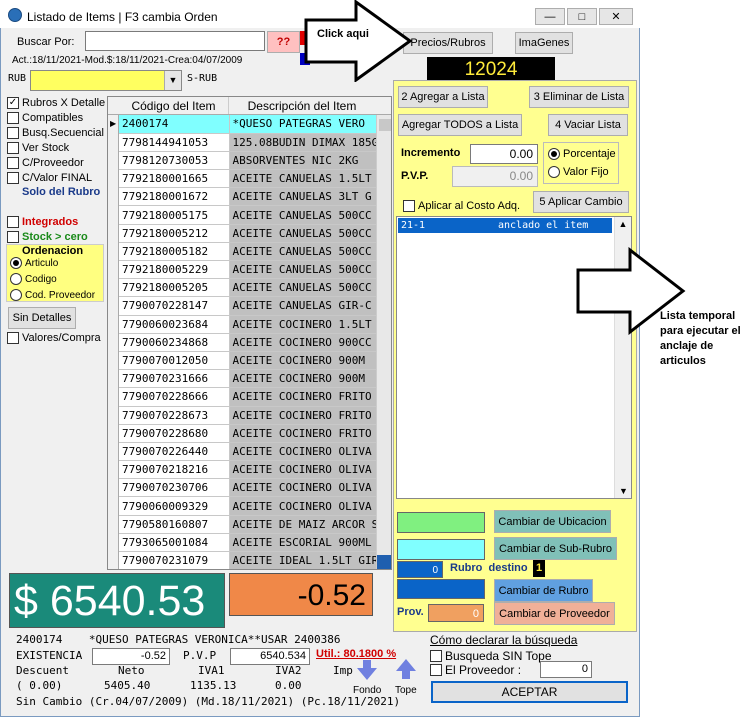  I want to click on option-check: C/Proveedor, so click(45, 163).